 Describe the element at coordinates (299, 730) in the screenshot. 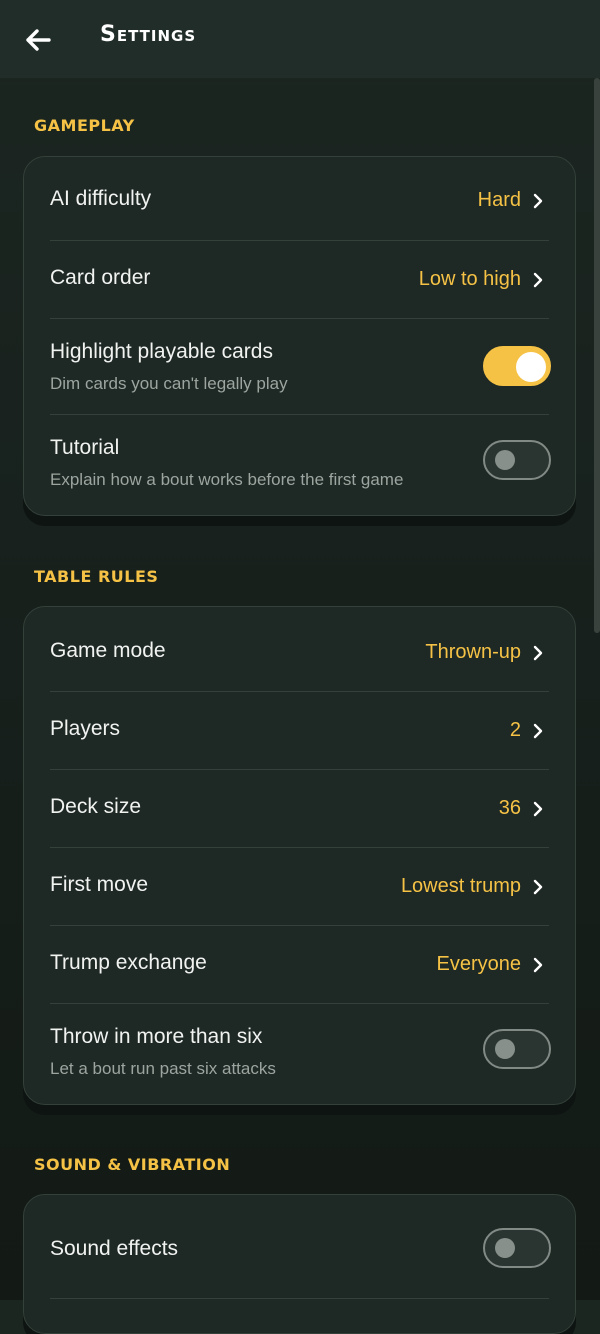

I see `setting-players: Players 2` at that location.